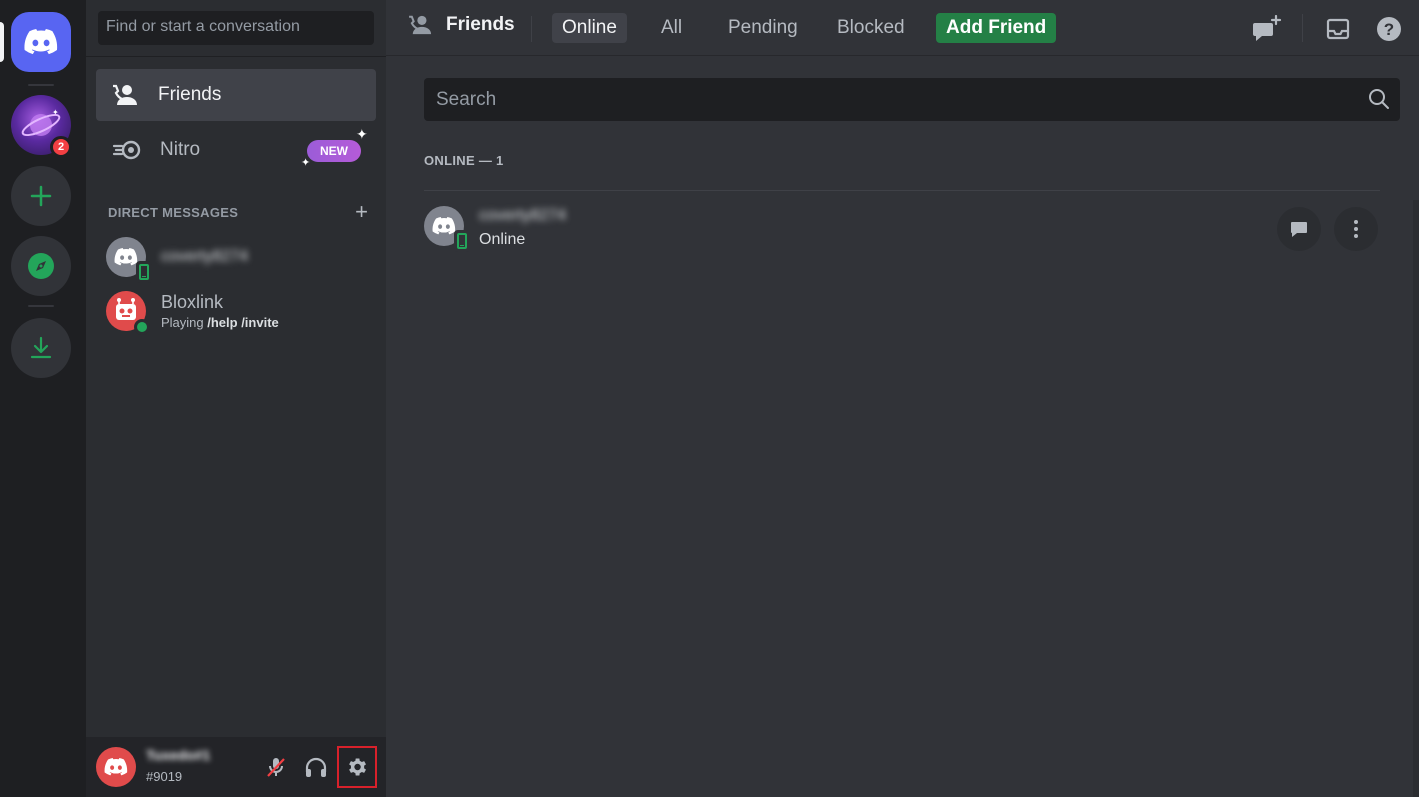 The image size is (1419, 797). Describe the element at coordinates (236, 95) in the screenshot. I see `nav-friends: Friends` at that location.